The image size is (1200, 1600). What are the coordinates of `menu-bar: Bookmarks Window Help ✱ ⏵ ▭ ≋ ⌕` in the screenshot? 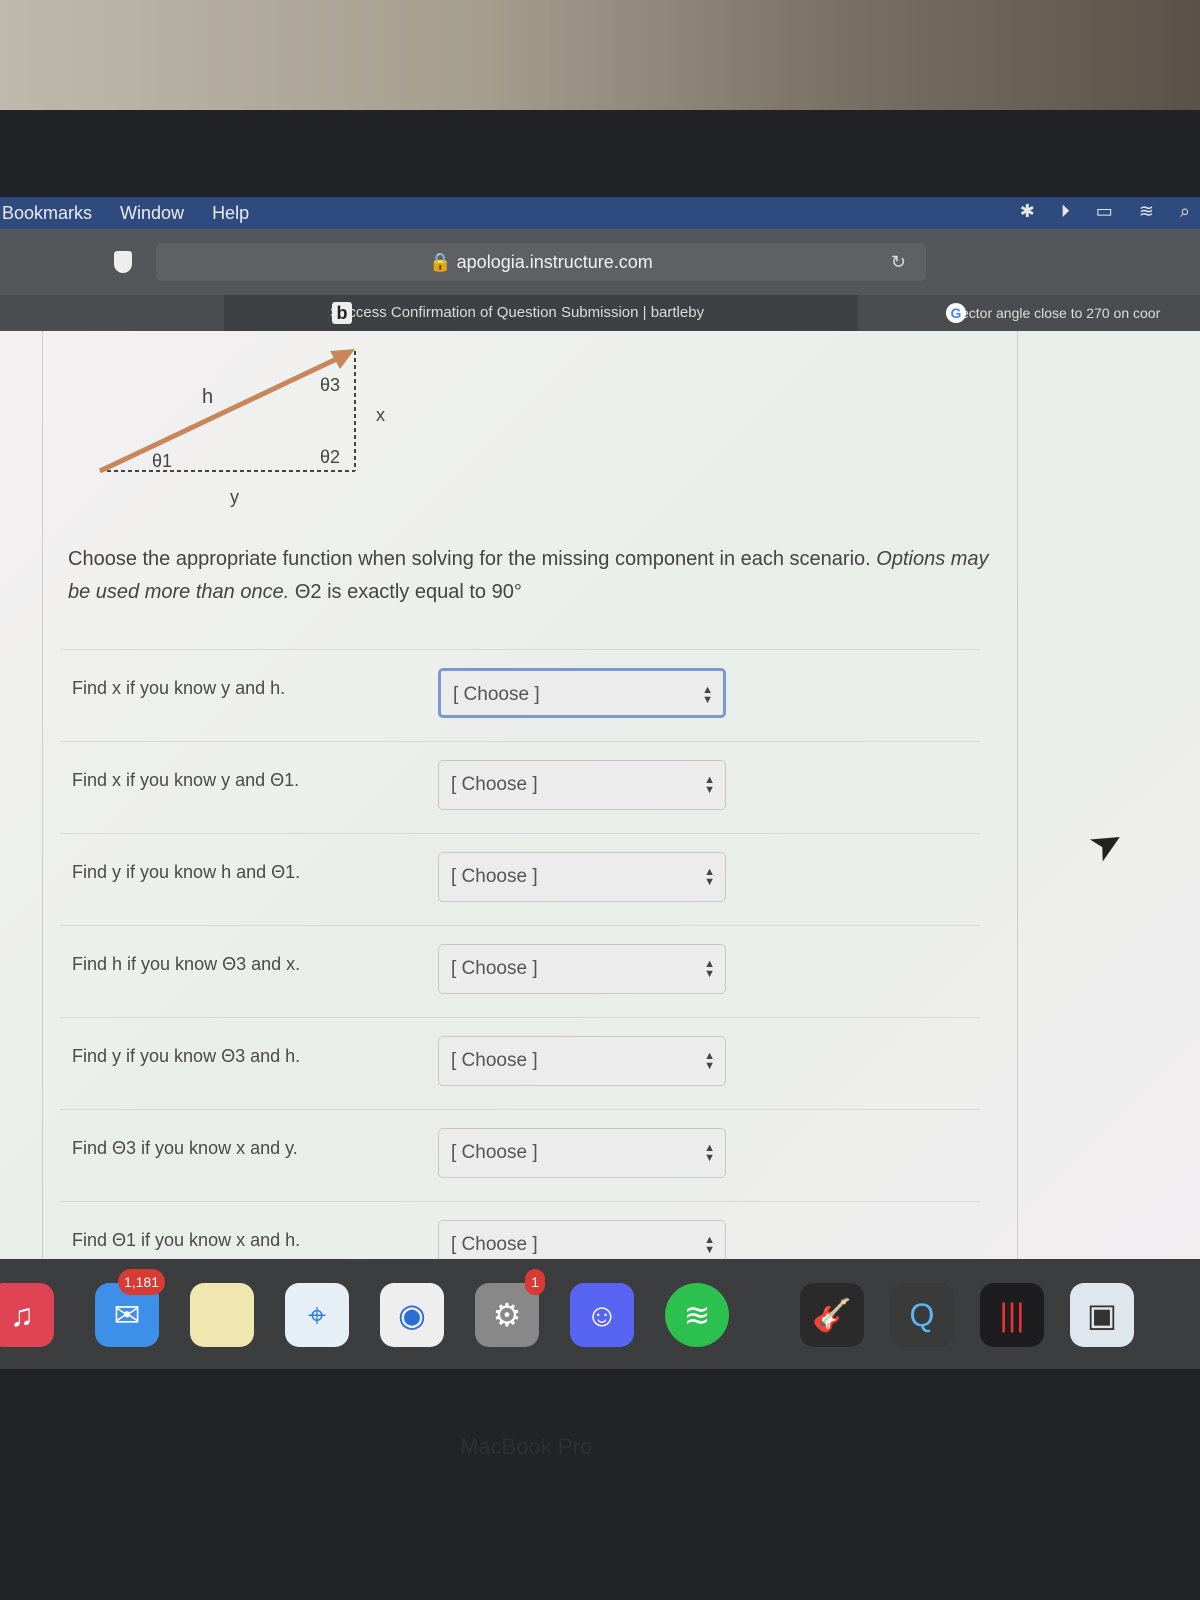 It's located at (600, 213).